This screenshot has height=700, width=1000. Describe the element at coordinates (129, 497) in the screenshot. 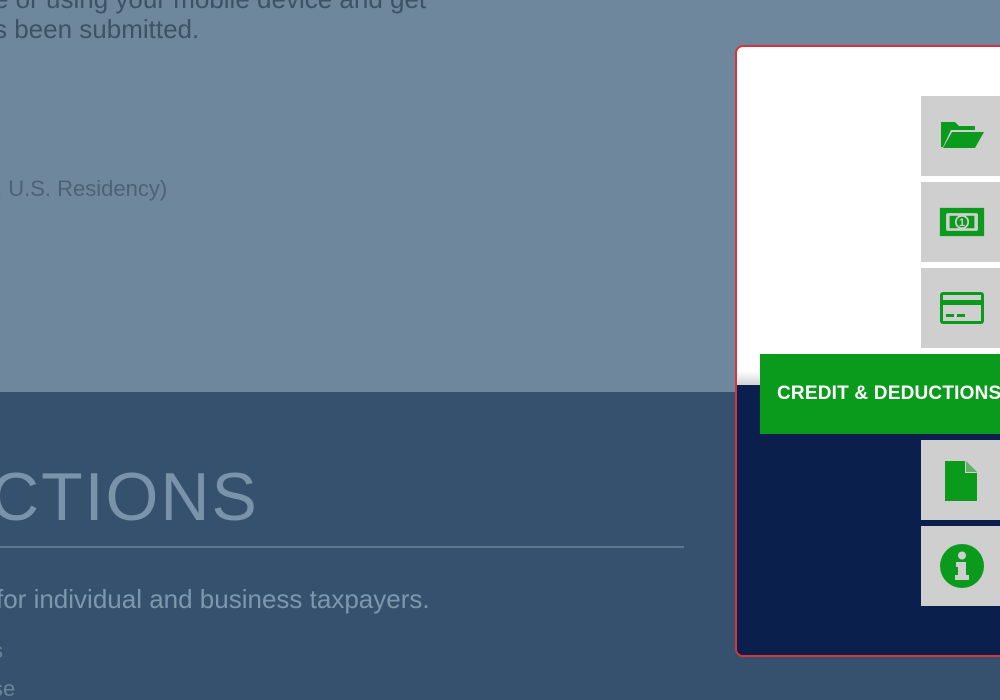

I see `section-heading: CTIONS` at that location.